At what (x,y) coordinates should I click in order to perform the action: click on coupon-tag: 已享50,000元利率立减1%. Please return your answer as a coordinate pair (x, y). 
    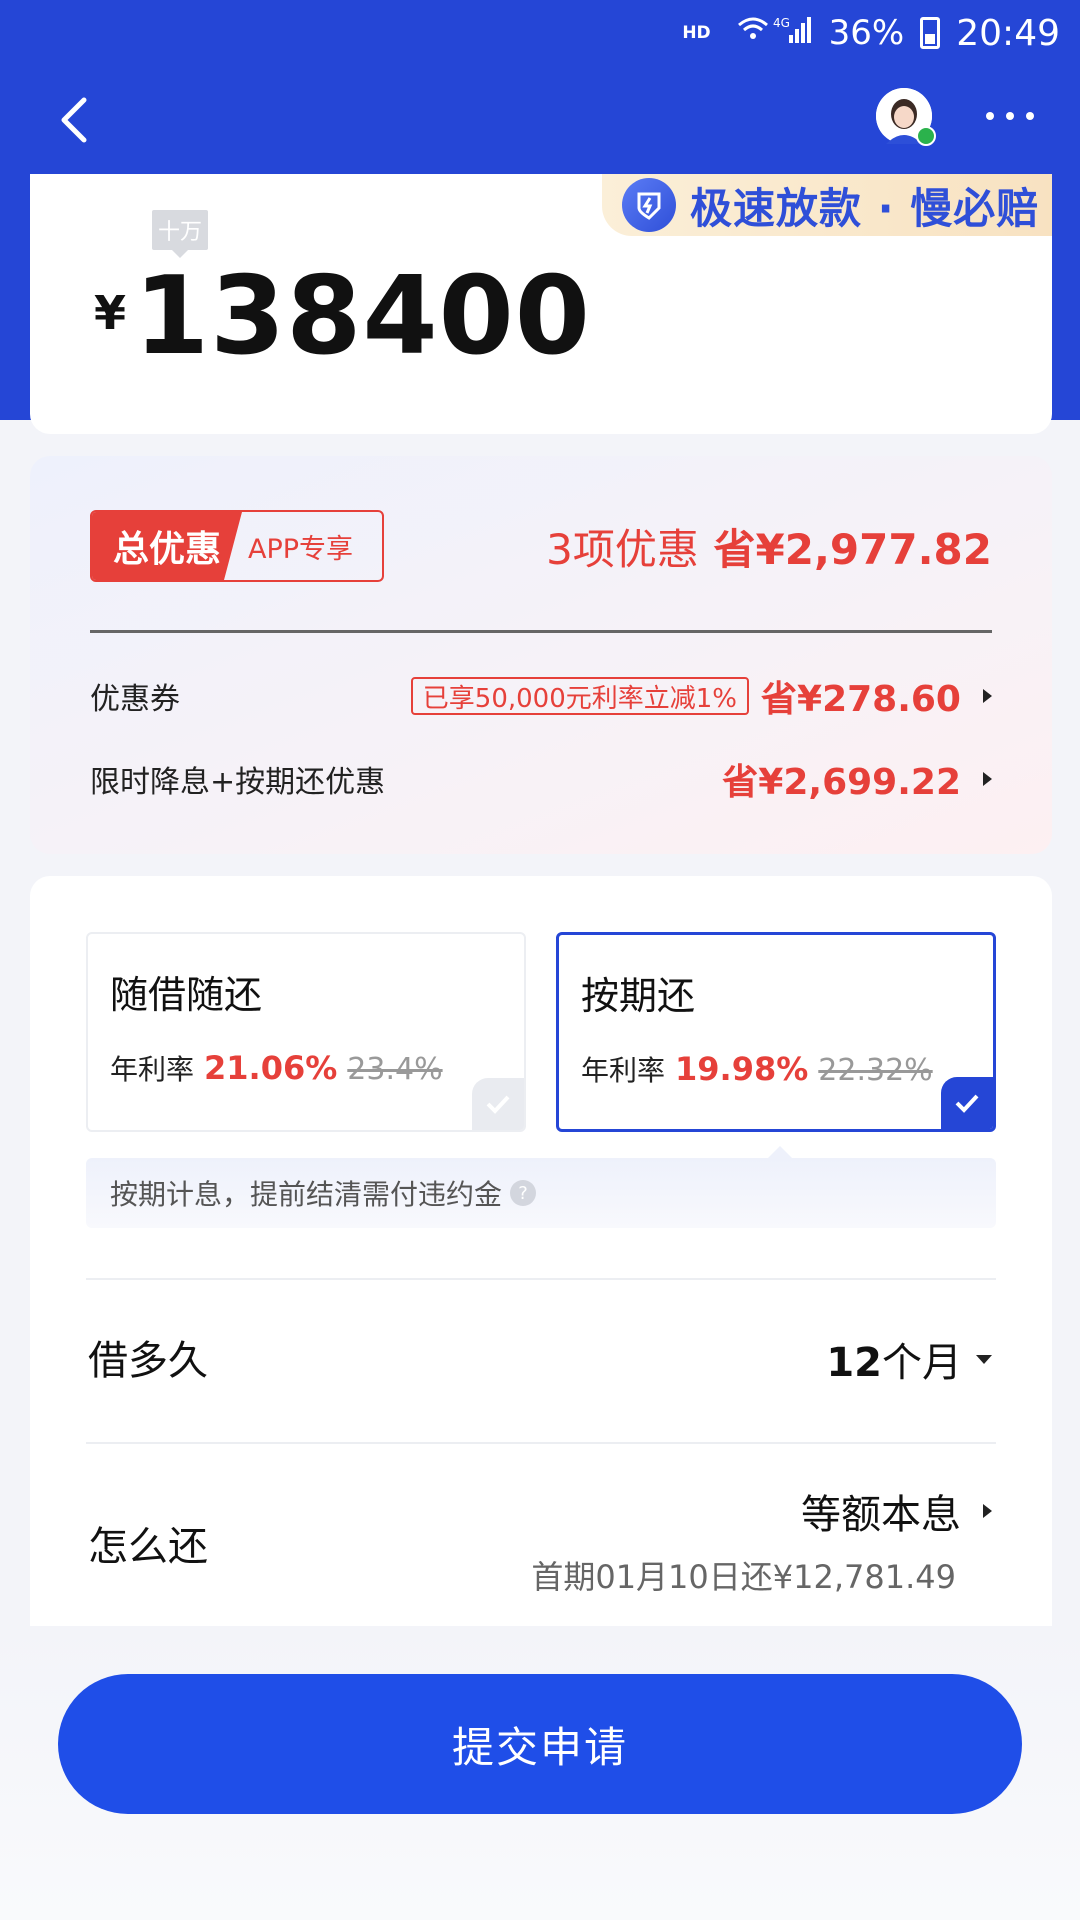
    Looking at the image, I should click on (580, 696).